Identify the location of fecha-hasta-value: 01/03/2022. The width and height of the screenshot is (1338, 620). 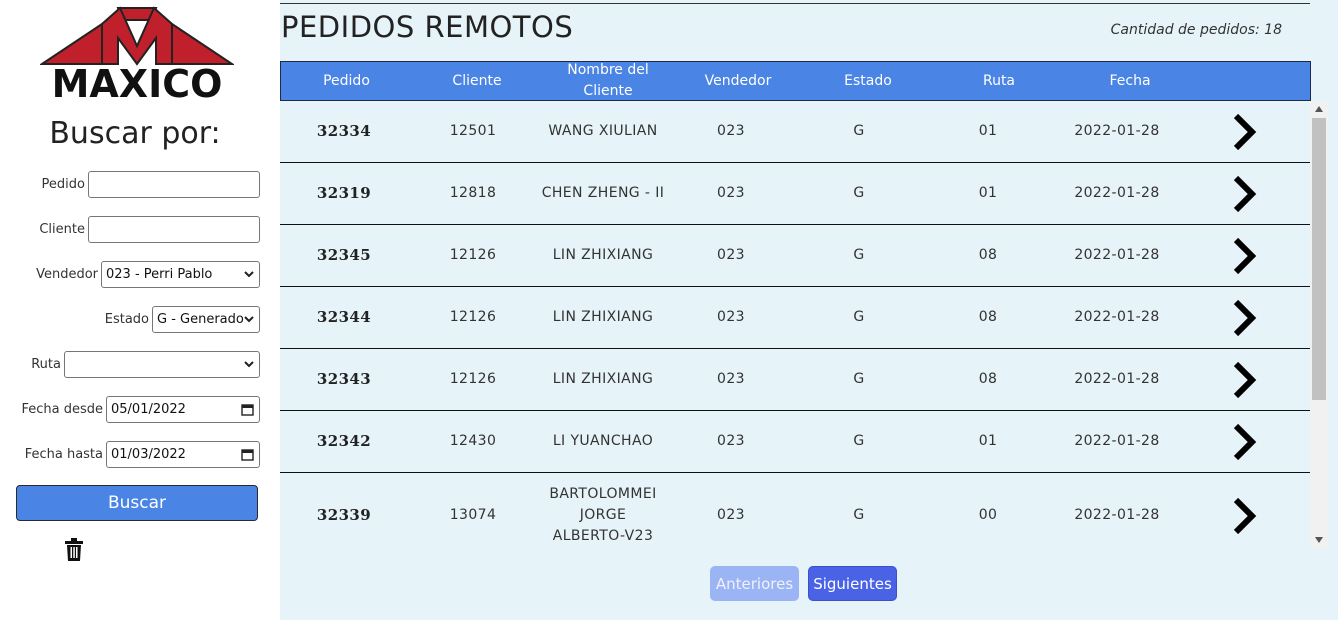
(148, 454).